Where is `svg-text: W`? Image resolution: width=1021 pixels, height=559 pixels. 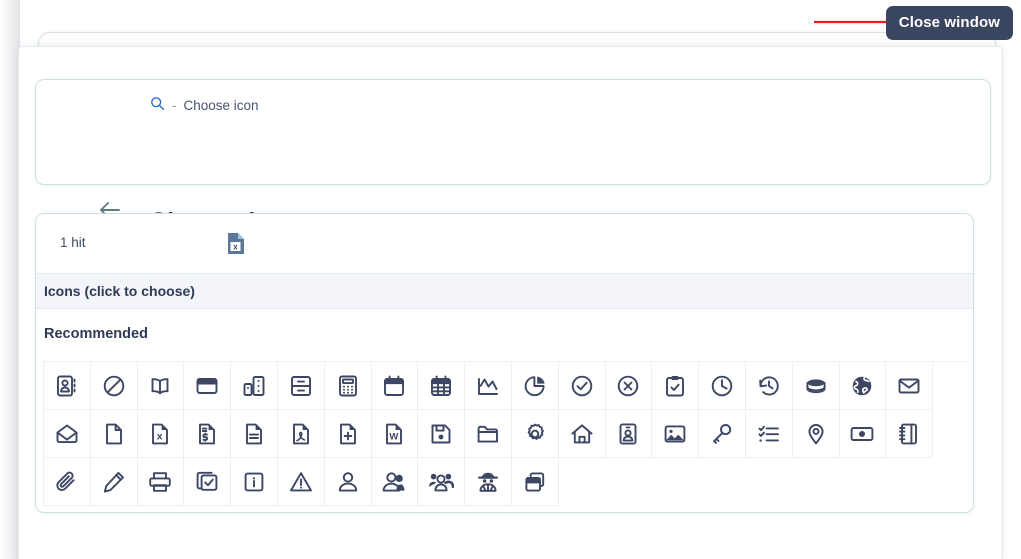 svg-text: W is located at coordinates (394, 436).